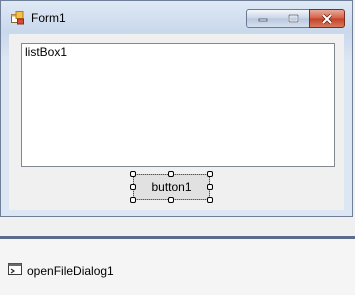  What do you see at coordinates (171, 174) in the screenshot?
I see `resize-handle-top` at bounding box center [171, 174].